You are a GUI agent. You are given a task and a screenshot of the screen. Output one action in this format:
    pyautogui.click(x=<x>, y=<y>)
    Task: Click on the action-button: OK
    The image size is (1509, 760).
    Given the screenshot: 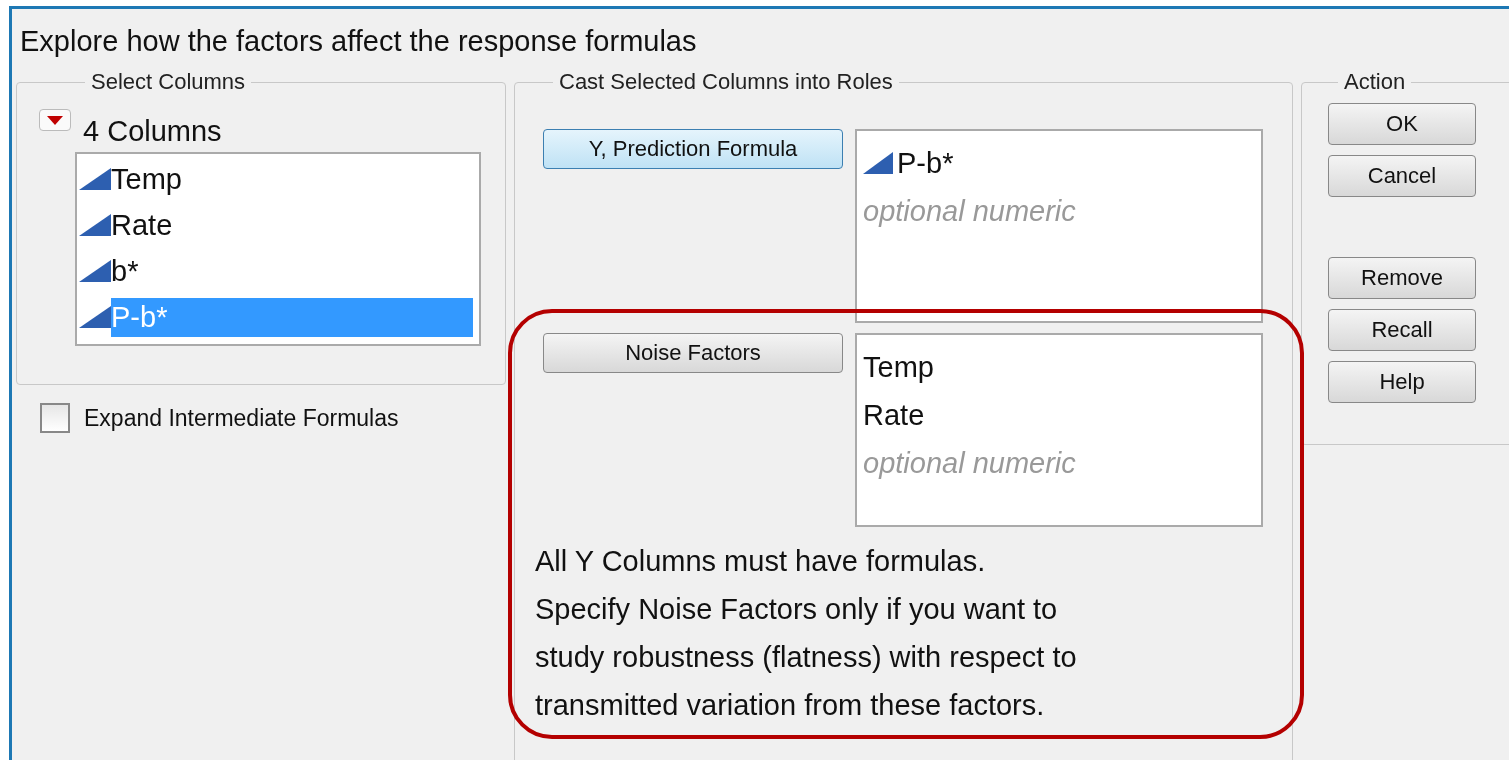 What is the action you would take?
    pyautogui.click(x=1402, y=124)
    